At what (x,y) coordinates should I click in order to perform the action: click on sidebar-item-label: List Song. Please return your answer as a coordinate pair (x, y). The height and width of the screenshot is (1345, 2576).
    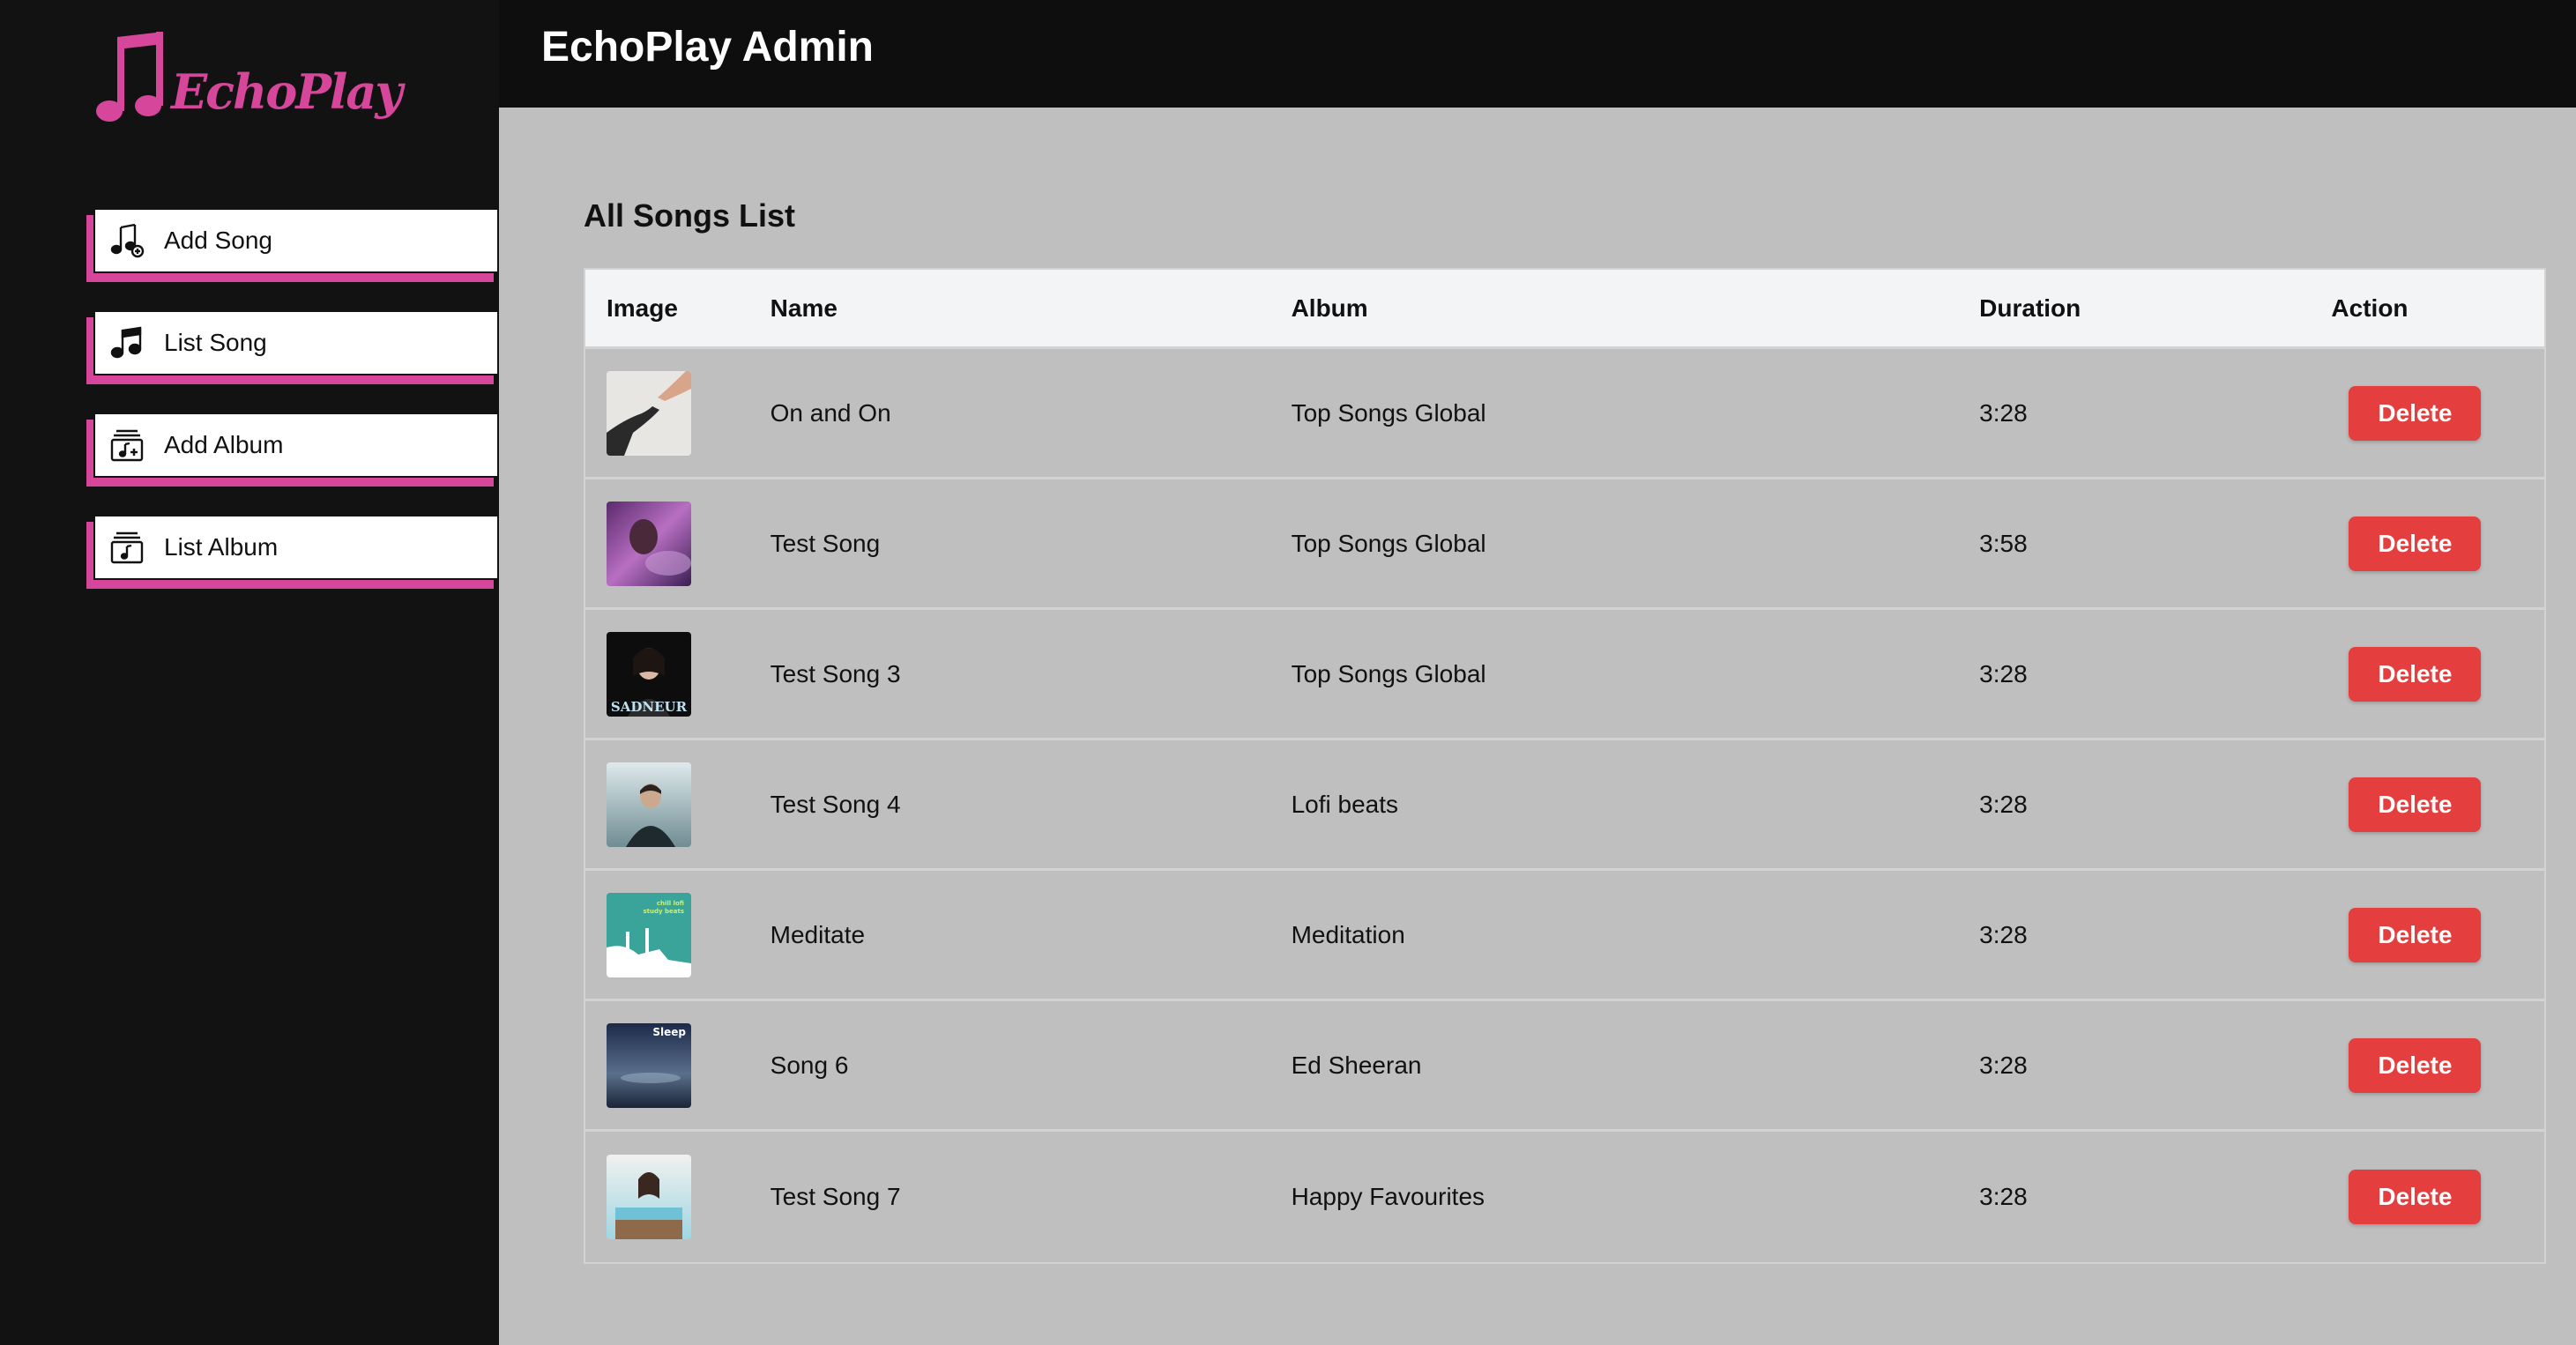
    Looking at the image, I should click on (215, 342).